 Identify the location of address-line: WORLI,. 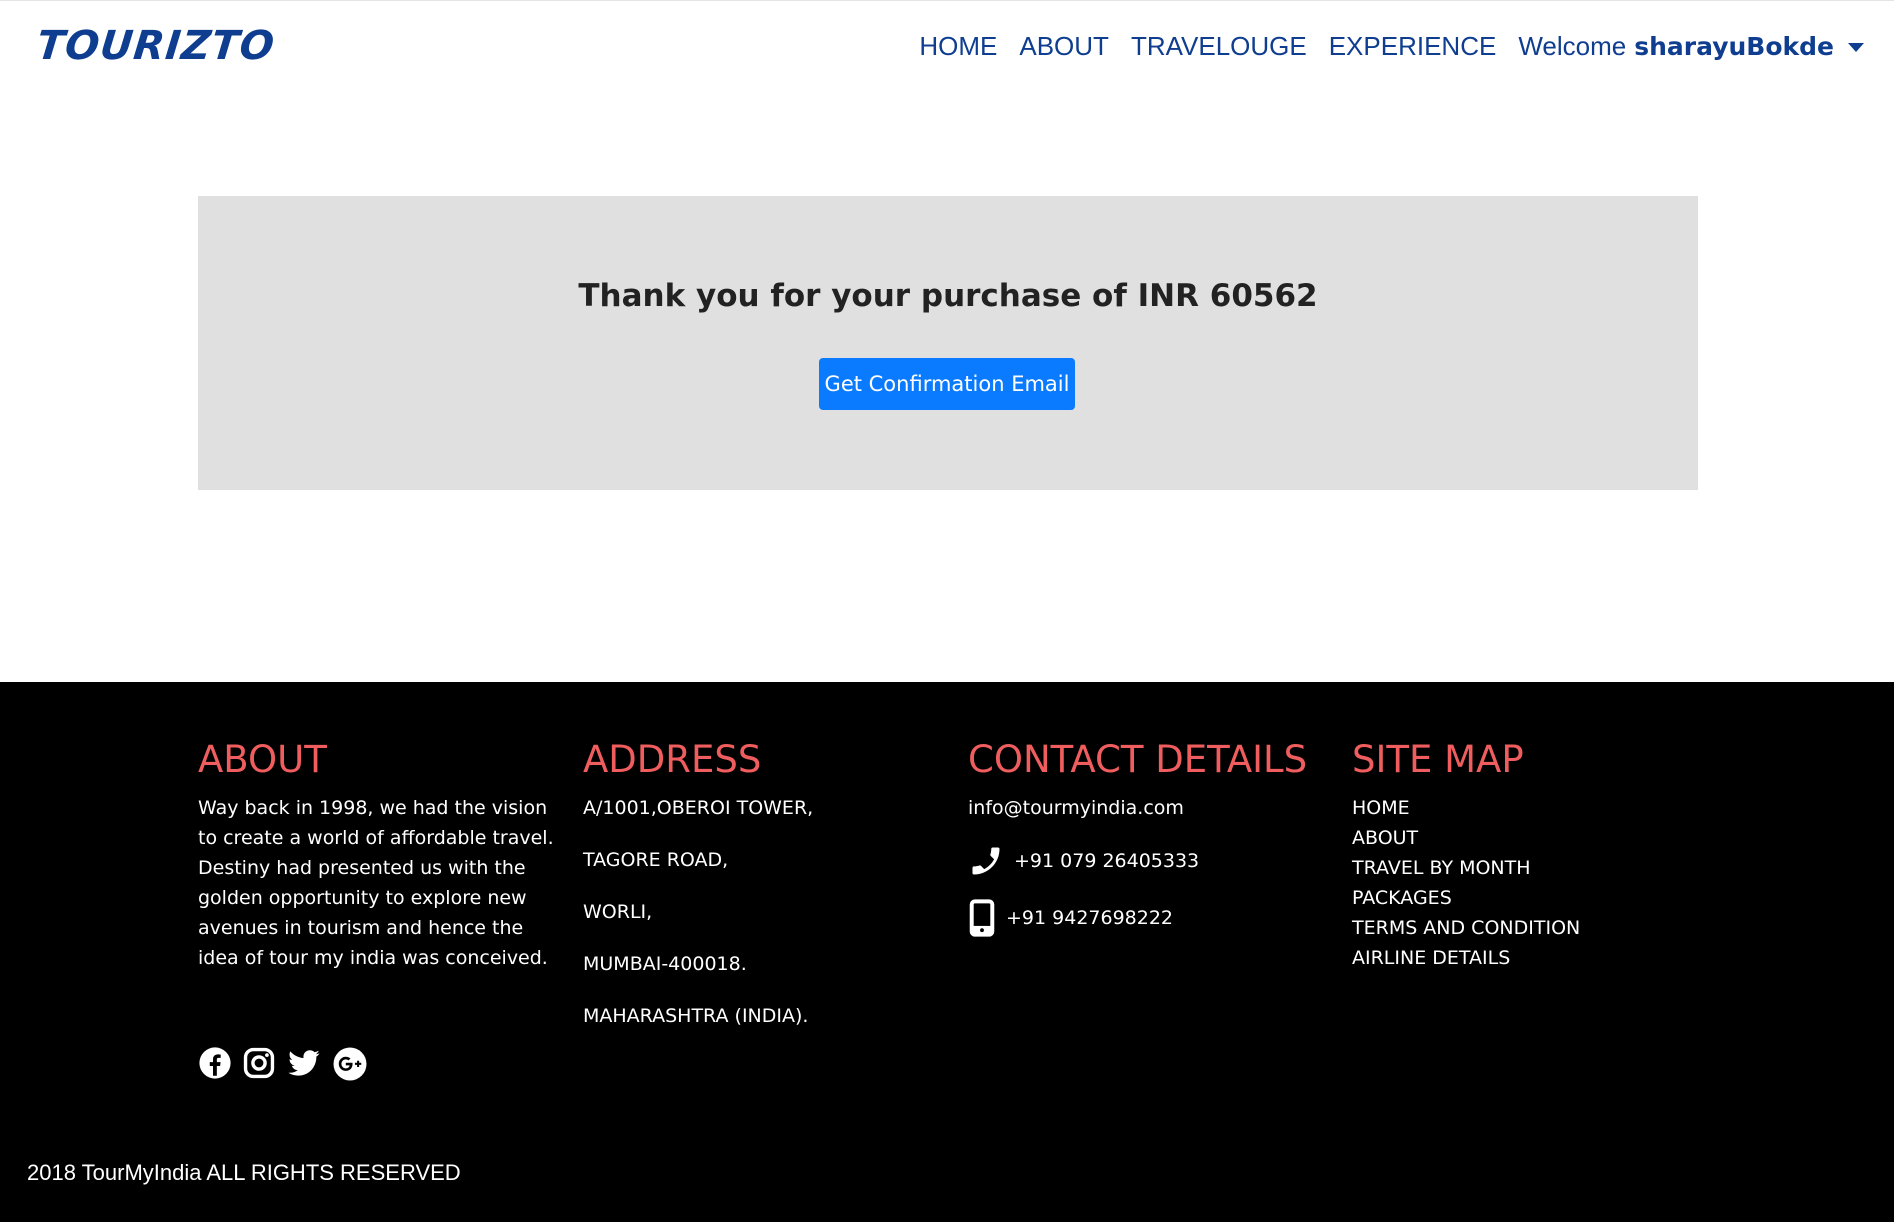
(618, 912).